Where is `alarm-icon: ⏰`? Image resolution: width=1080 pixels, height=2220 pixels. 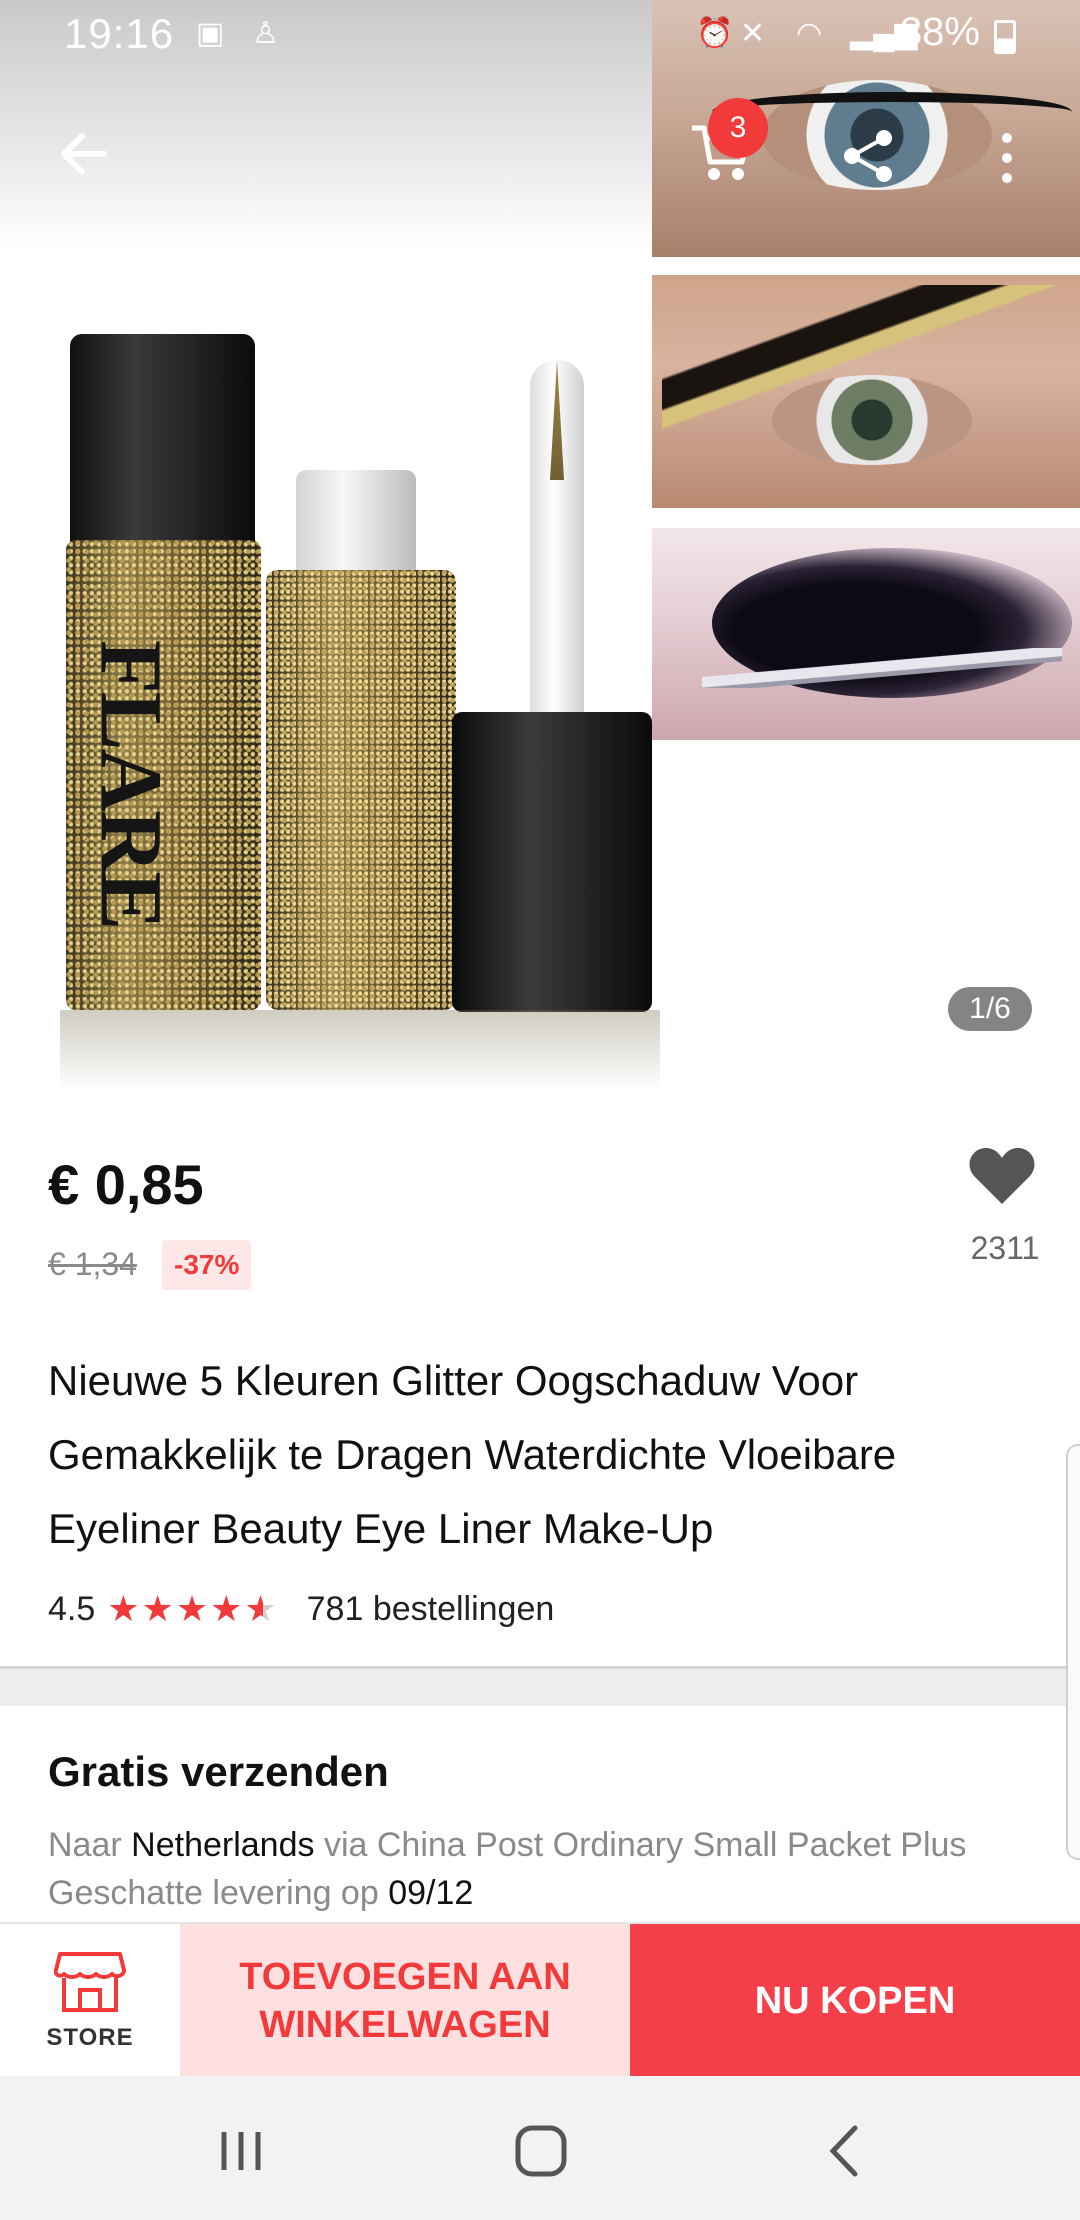 alarm-icon: ⏰ is located at coordinates (715, 33).